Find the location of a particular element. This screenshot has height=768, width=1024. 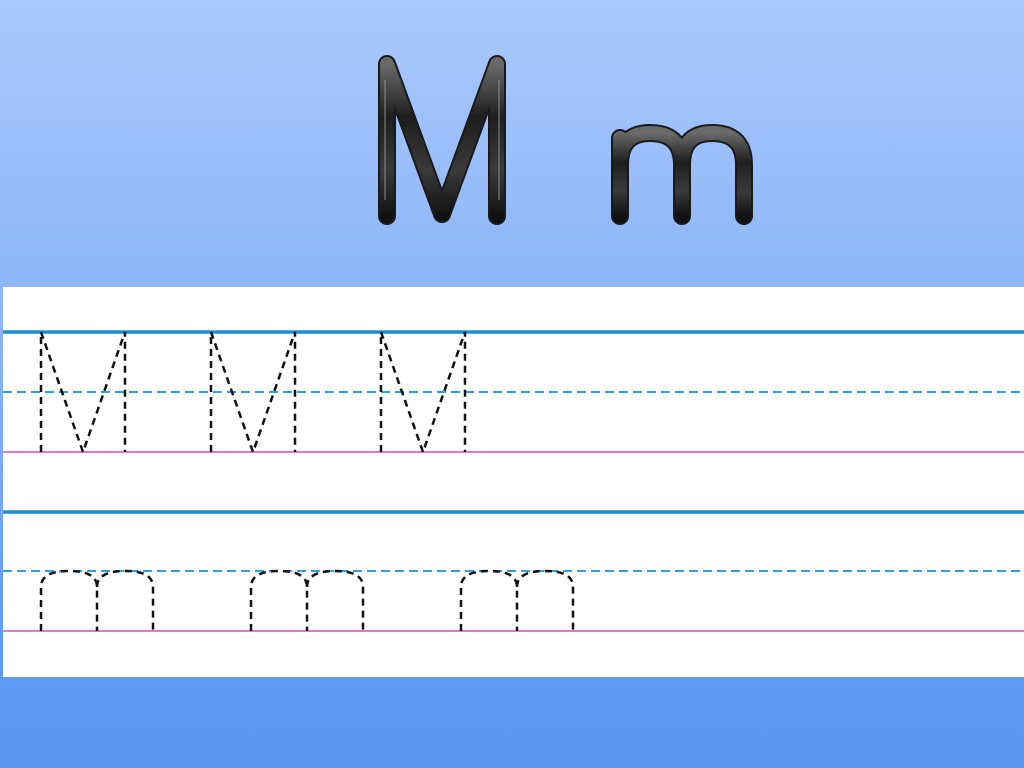

title-lowercase-m is located at coordinates (682, 174).